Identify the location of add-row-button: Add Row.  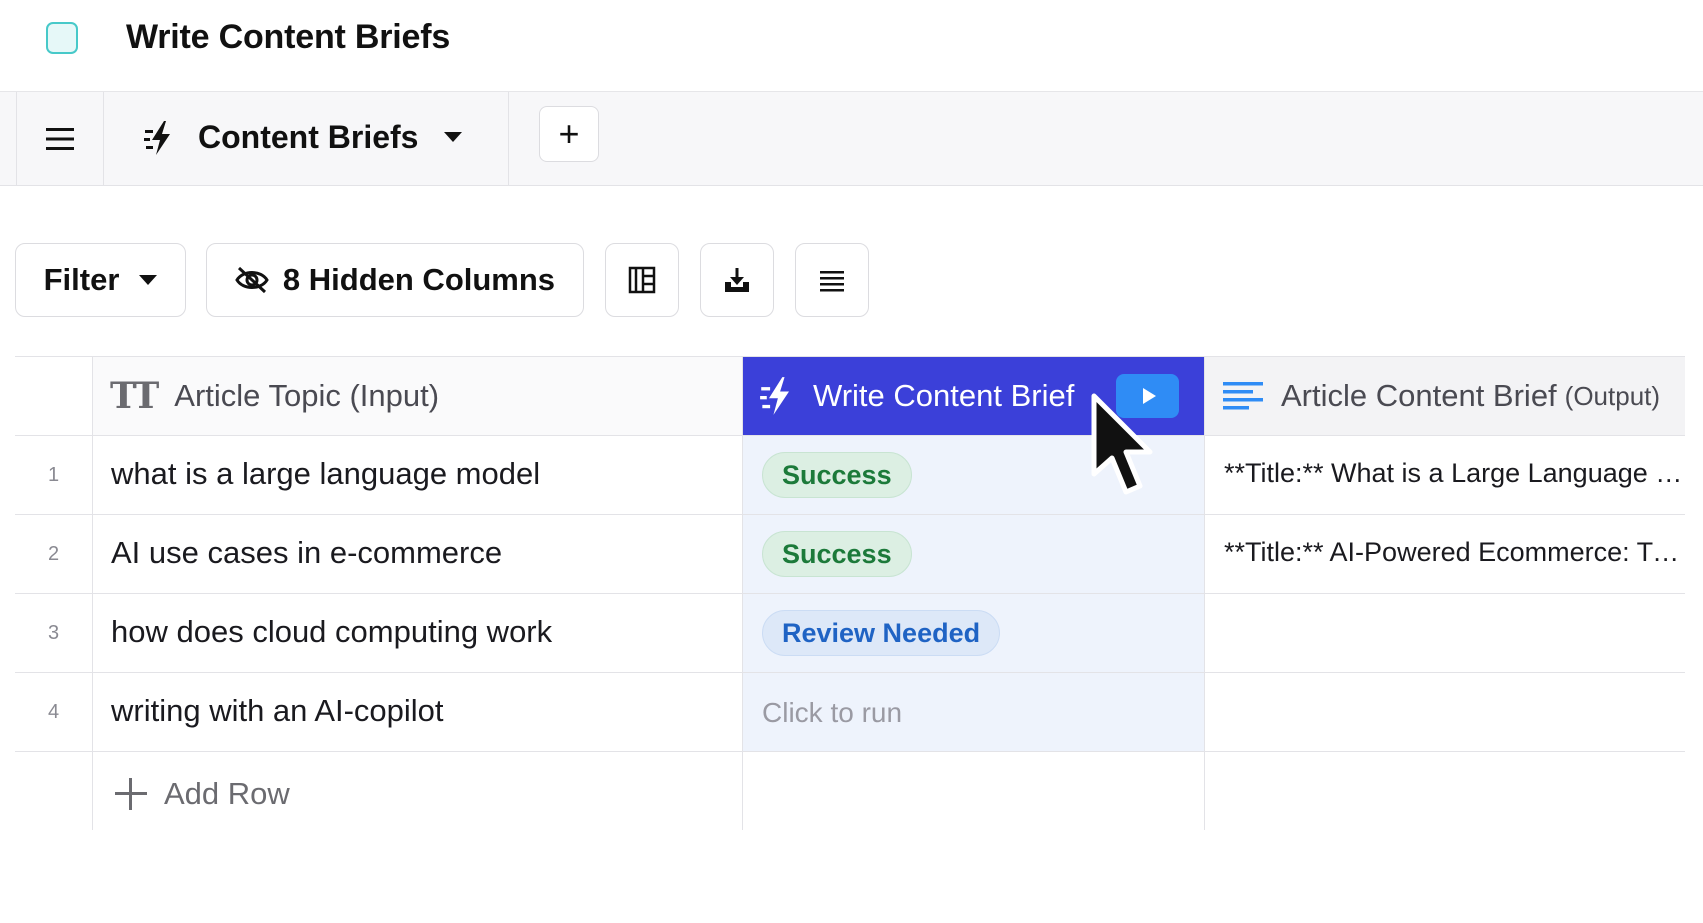
(202, 794).